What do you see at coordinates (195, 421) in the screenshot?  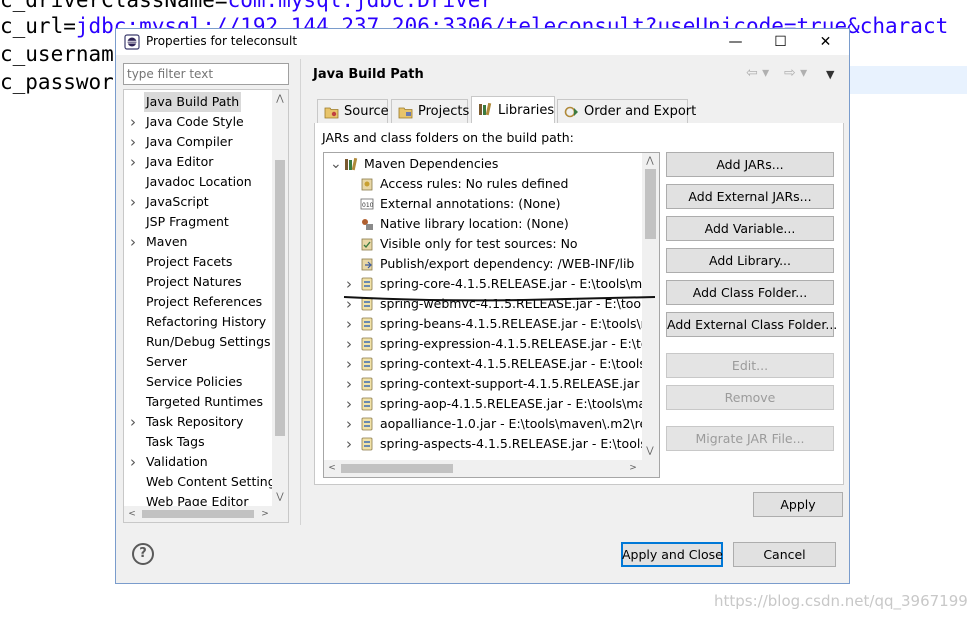 I see `nav-item-label: Task Repository` at bounding box center [195, 421].